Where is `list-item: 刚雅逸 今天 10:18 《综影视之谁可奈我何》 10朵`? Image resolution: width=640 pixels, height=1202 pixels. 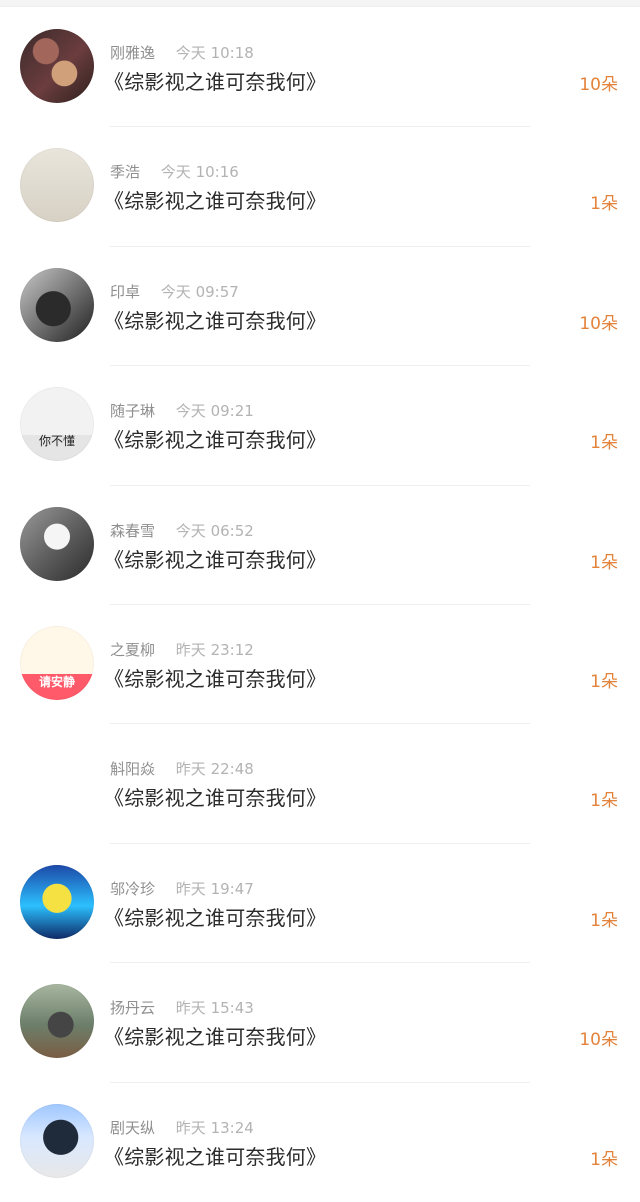
list-item: 刚雅逸 今天 10:18 《综影视之谁可奈我何》 10朵 is located at coordinates (320, 68).